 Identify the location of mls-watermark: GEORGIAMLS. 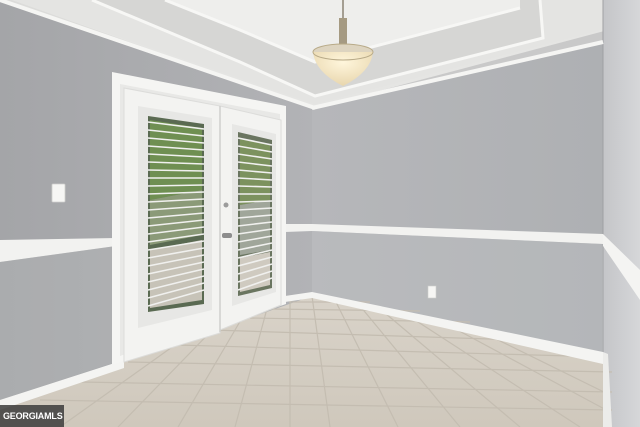
(32, 416).